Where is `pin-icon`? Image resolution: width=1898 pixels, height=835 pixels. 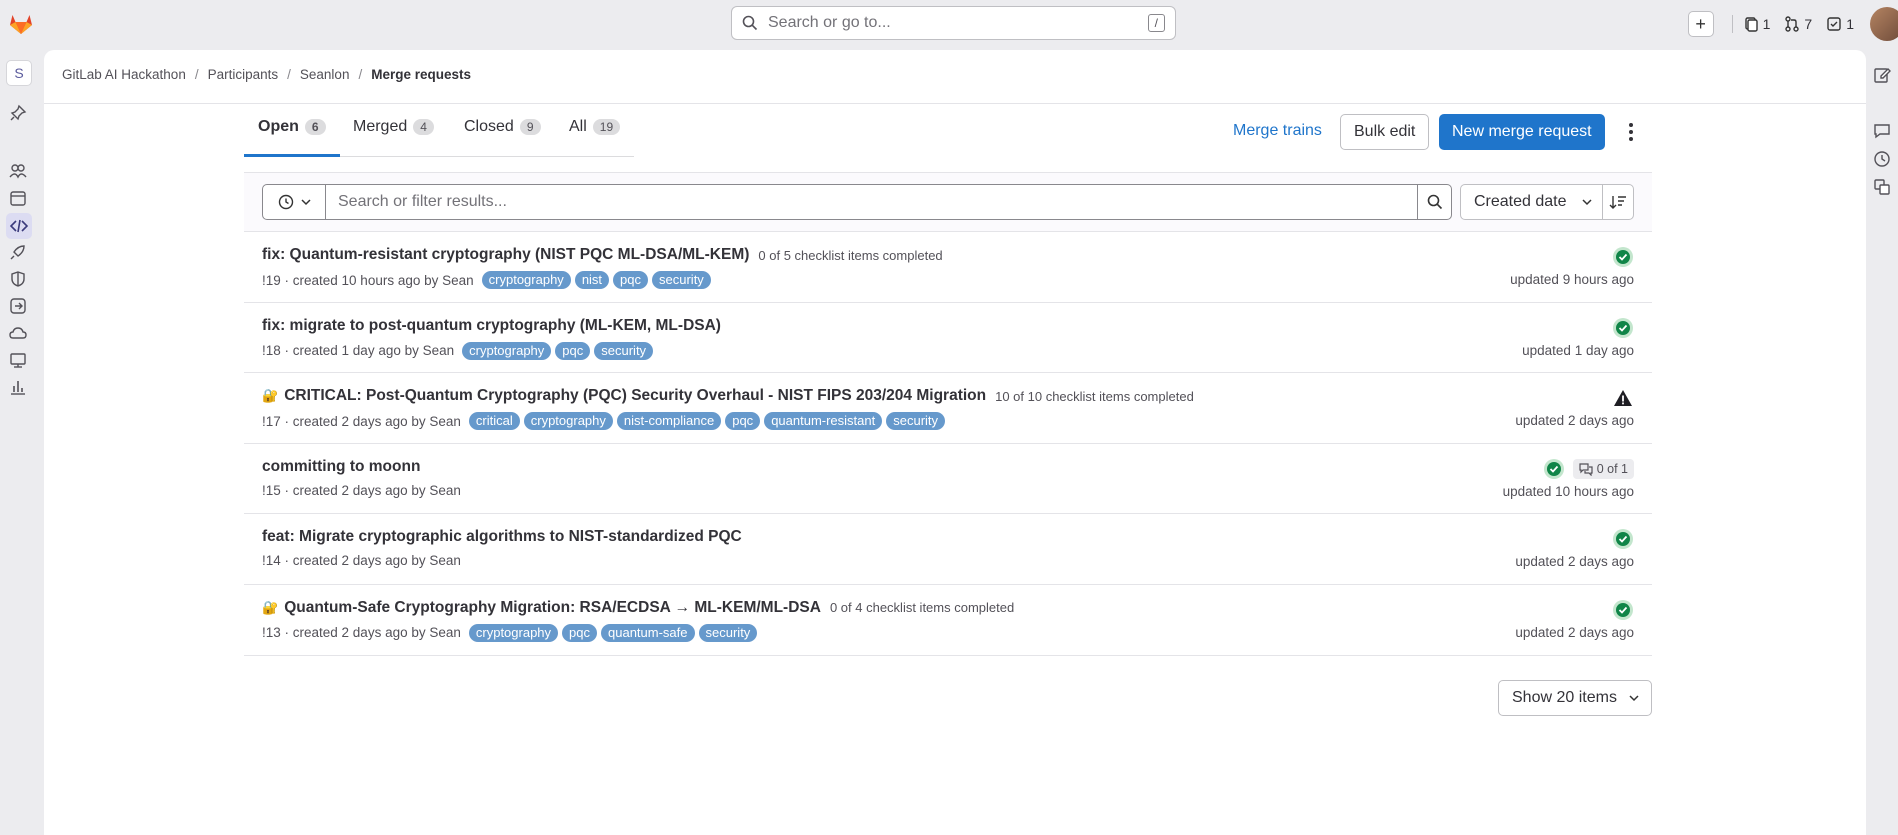 pin-icon is located at coordinates (18, 113).